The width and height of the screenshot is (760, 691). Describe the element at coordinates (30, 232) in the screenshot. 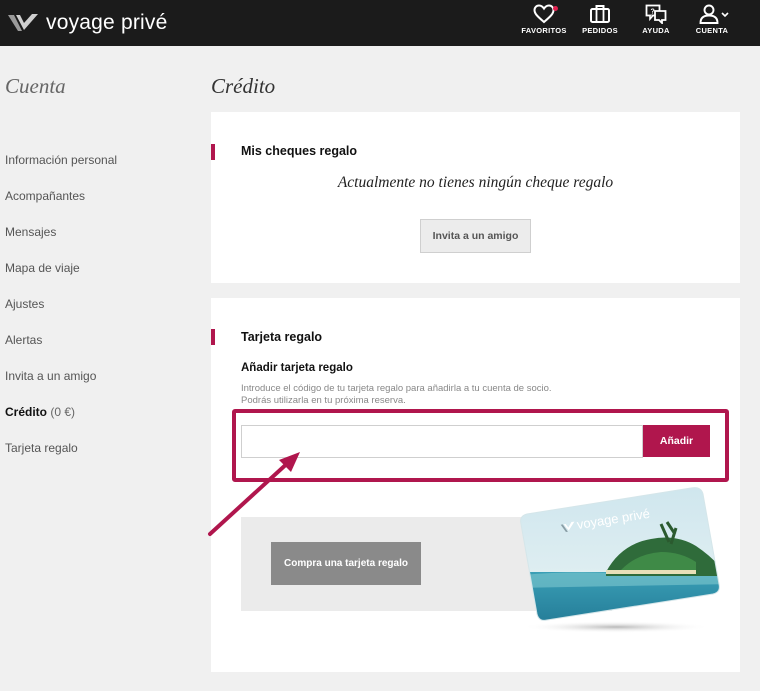

I see `sidebar-item-mensajes: Mensajes` at that location.